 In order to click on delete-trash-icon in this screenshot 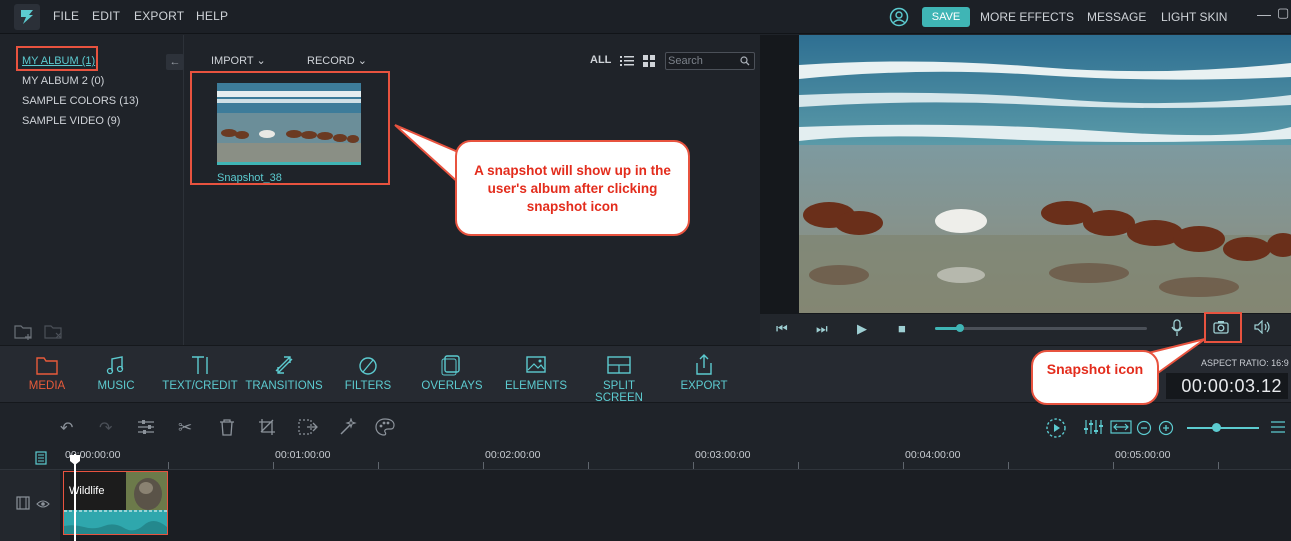, I will do `click(227, 428)`.